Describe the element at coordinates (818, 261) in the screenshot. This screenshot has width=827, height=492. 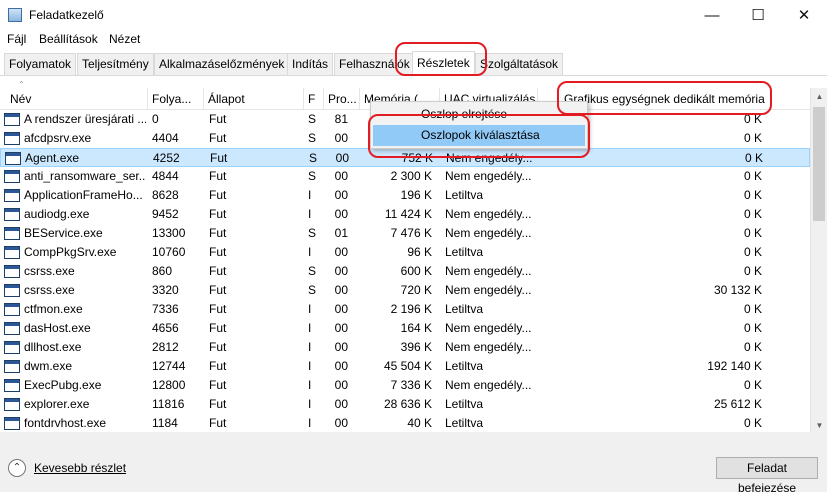
I see `vertical-scrollbar: ▲ ▼` at that location.